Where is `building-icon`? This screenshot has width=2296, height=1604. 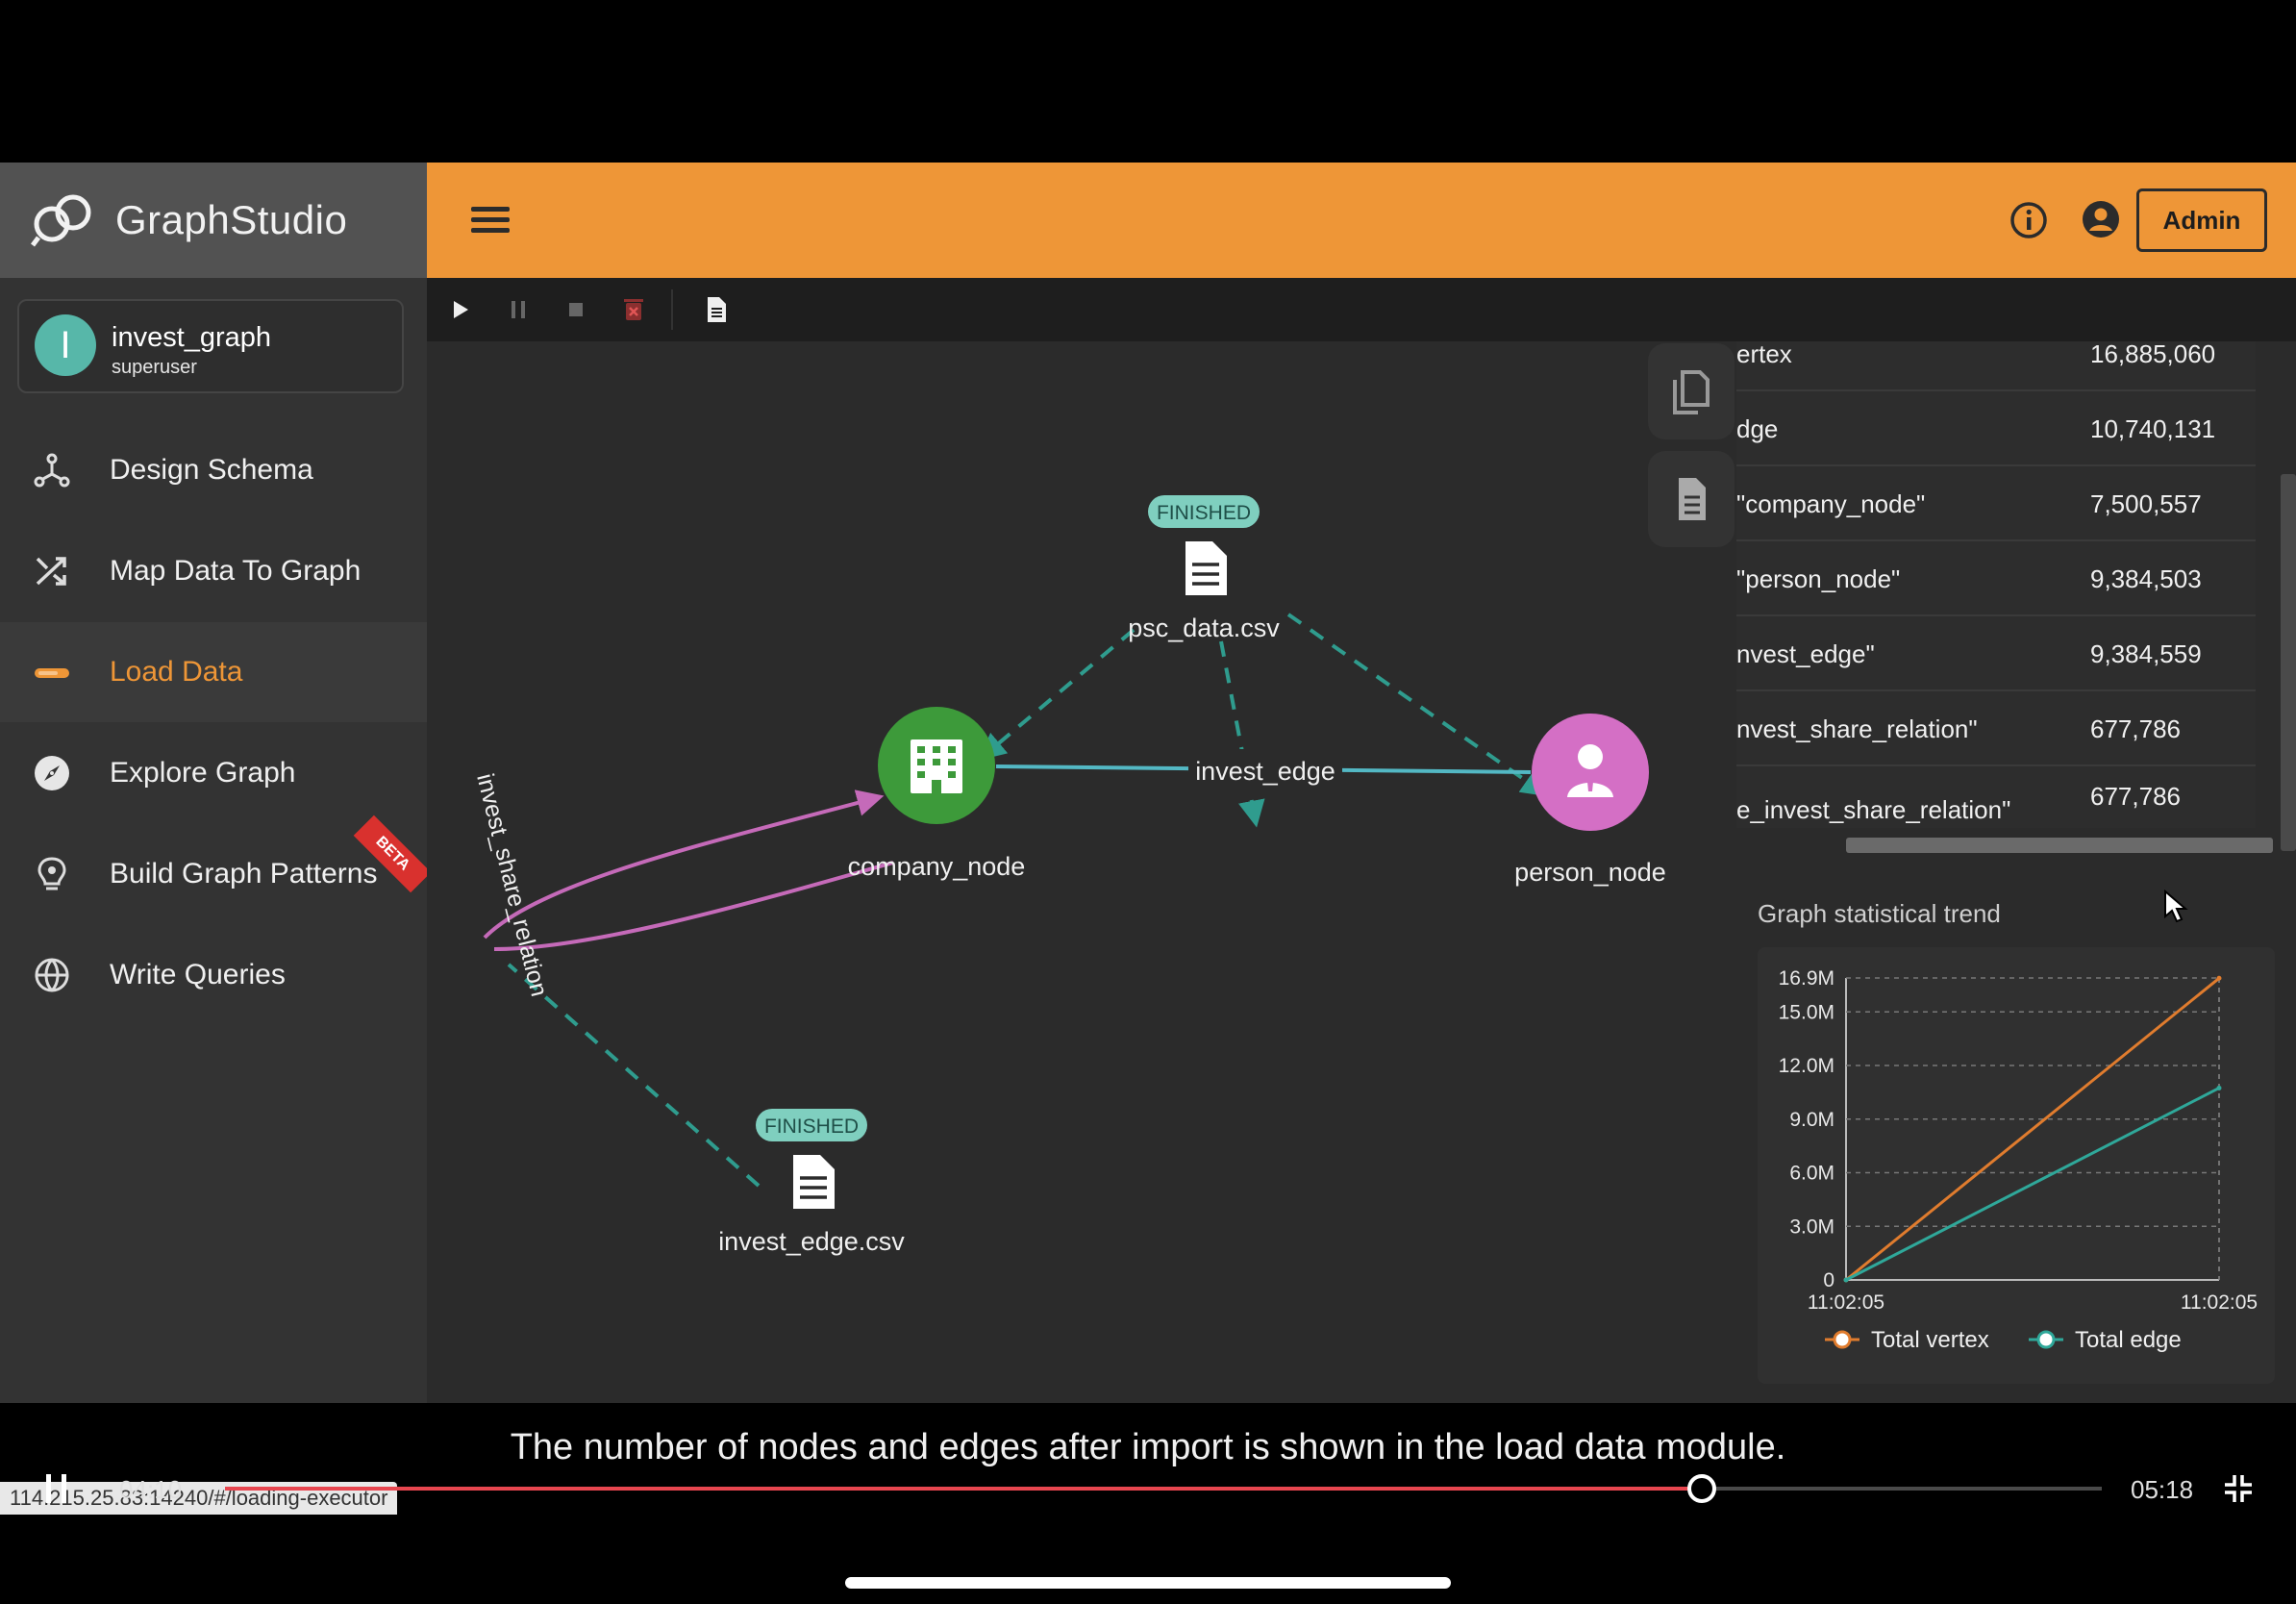 building-icon is located at coordinates (936, 766).